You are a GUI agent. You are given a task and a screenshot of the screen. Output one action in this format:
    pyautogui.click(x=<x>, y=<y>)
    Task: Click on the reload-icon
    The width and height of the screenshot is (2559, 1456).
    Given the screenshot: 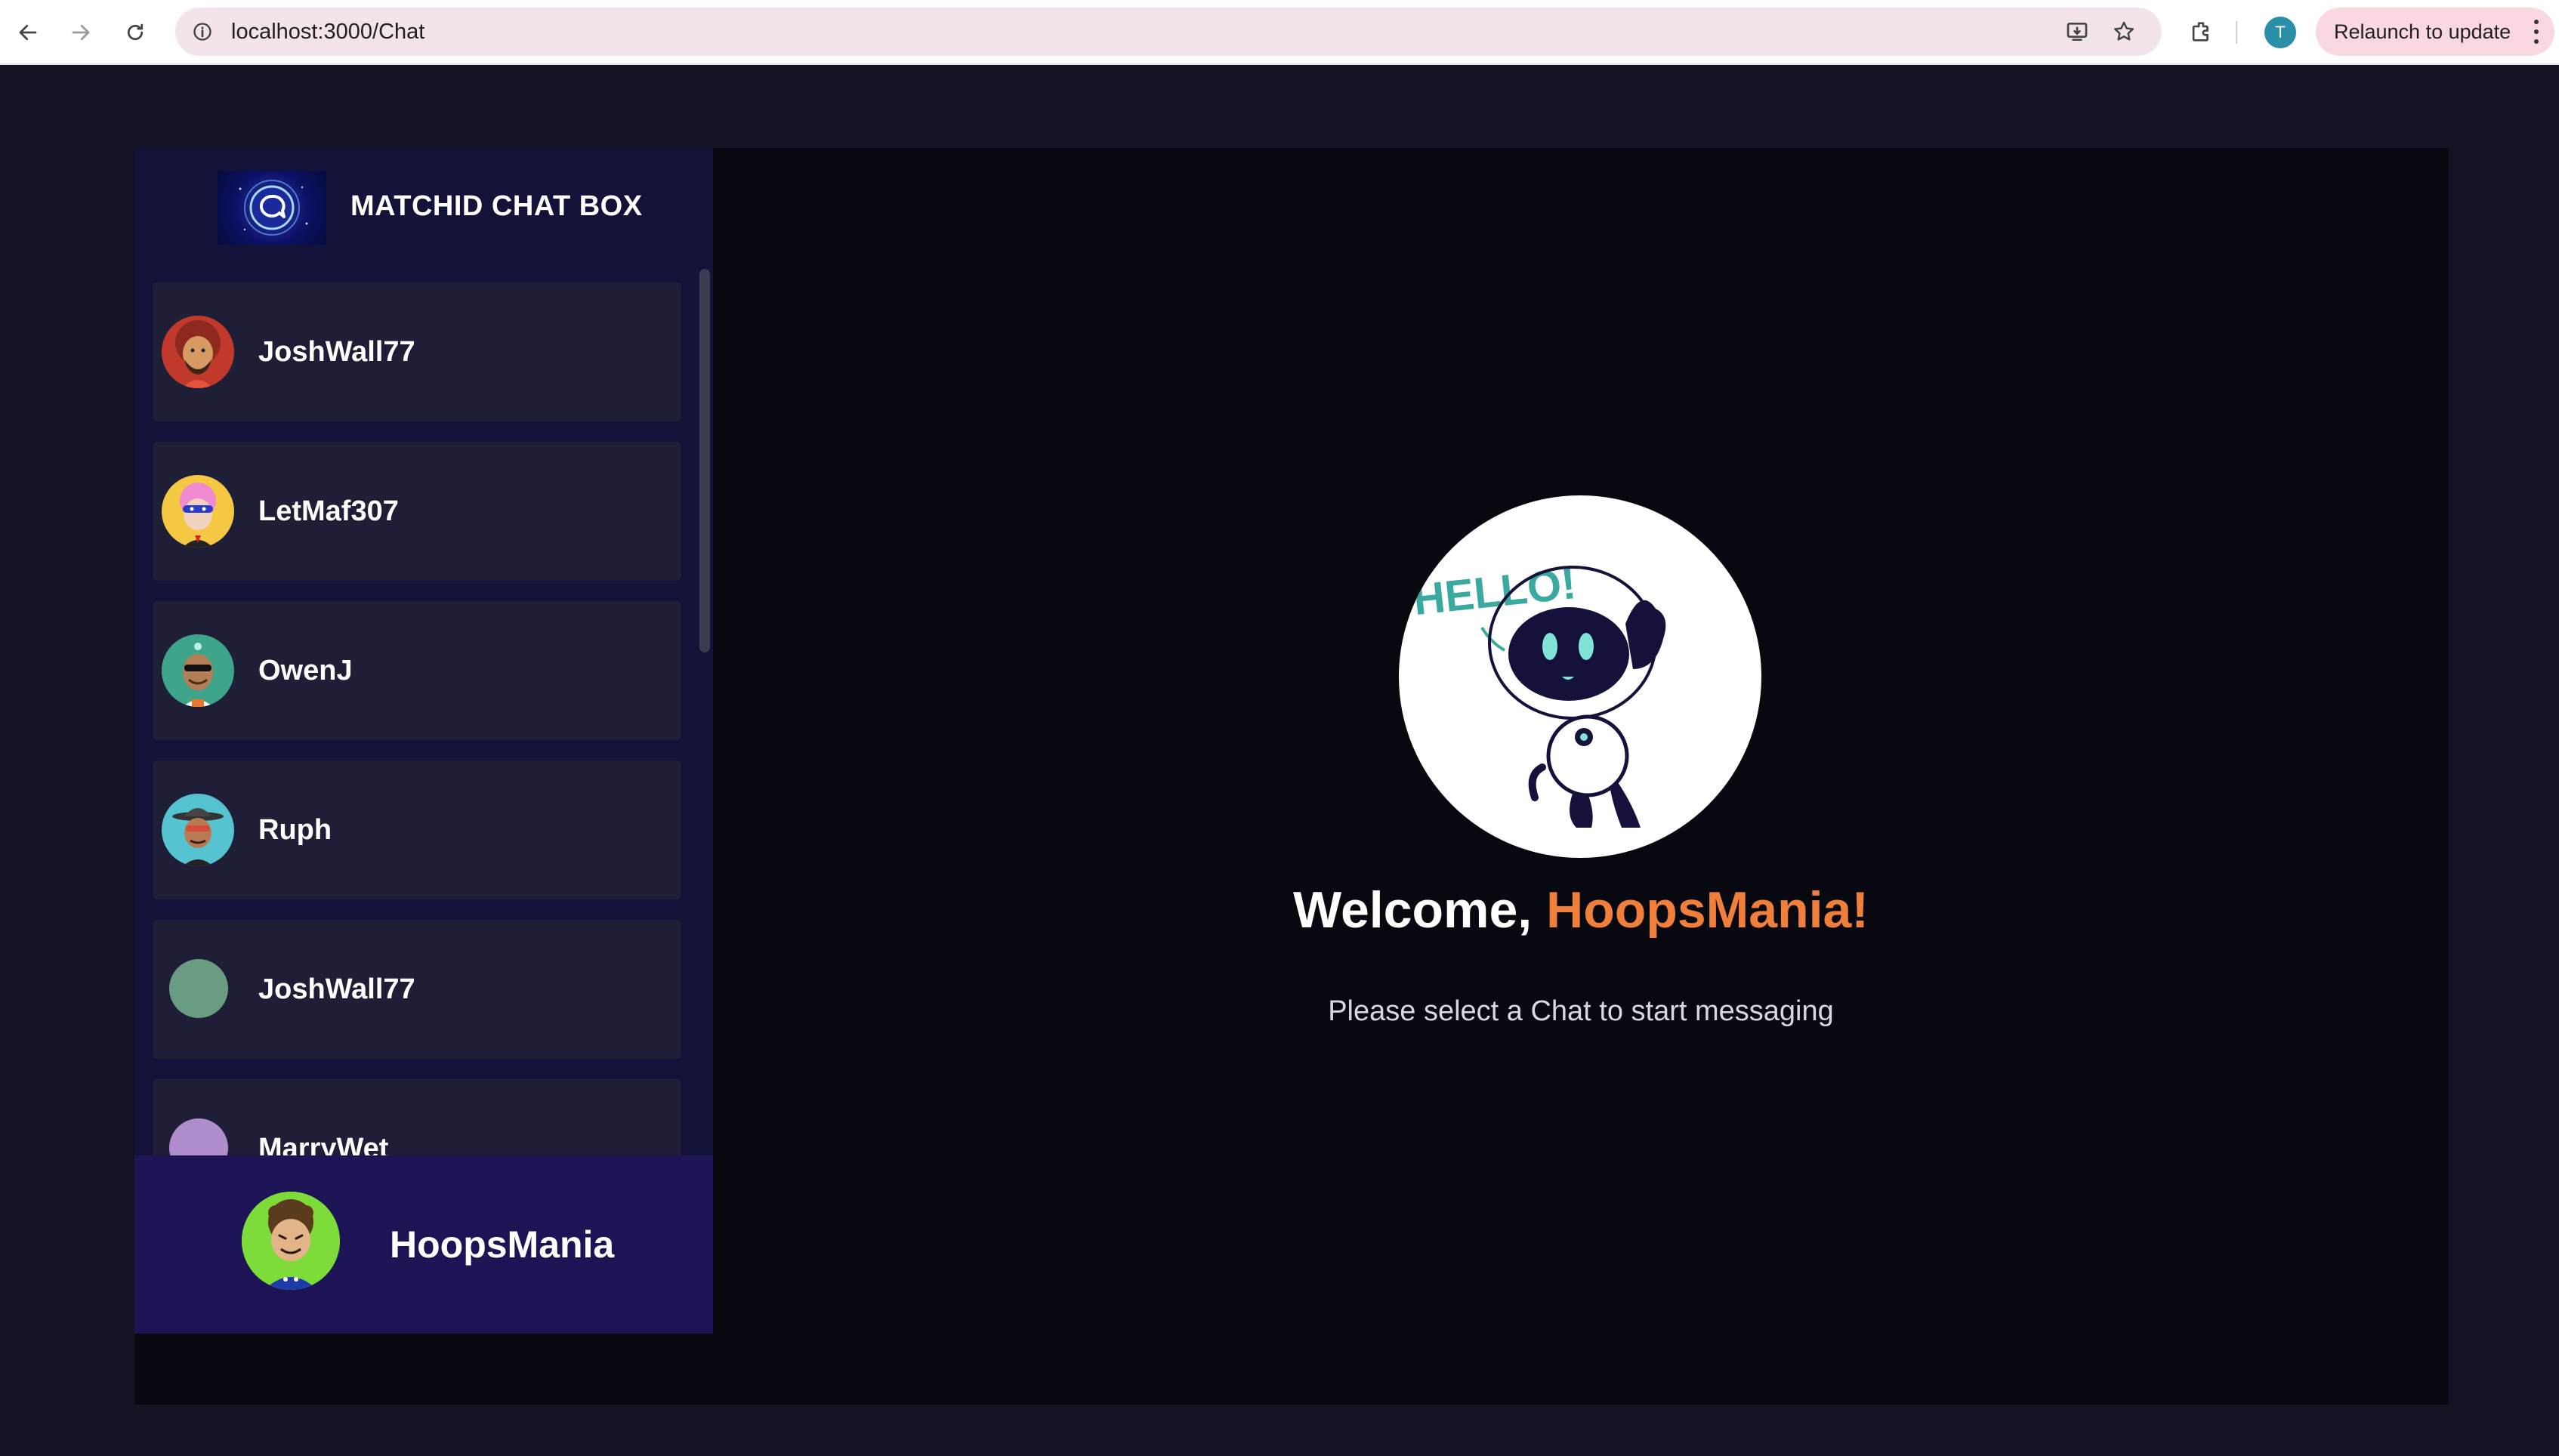 What is the action you would take?
    pyautogui.click(x=135, y=32)
    